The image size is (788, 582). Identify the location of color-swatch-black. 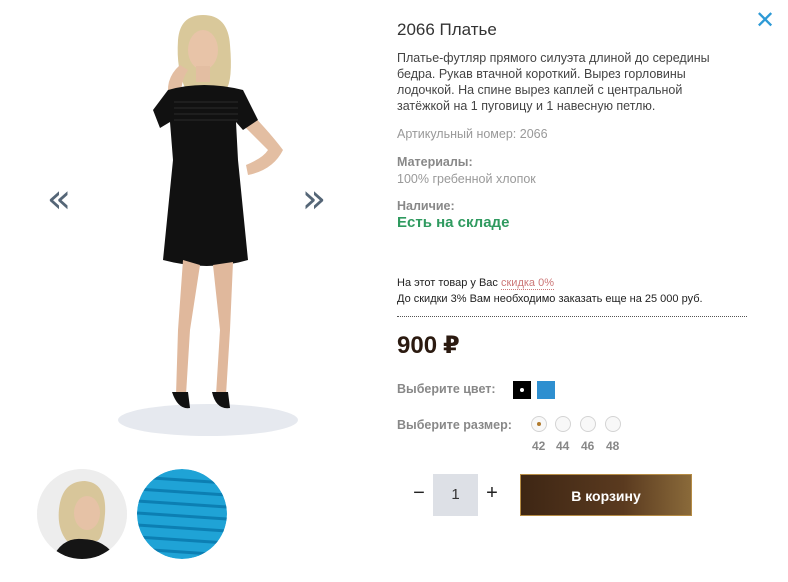
(522, 390).